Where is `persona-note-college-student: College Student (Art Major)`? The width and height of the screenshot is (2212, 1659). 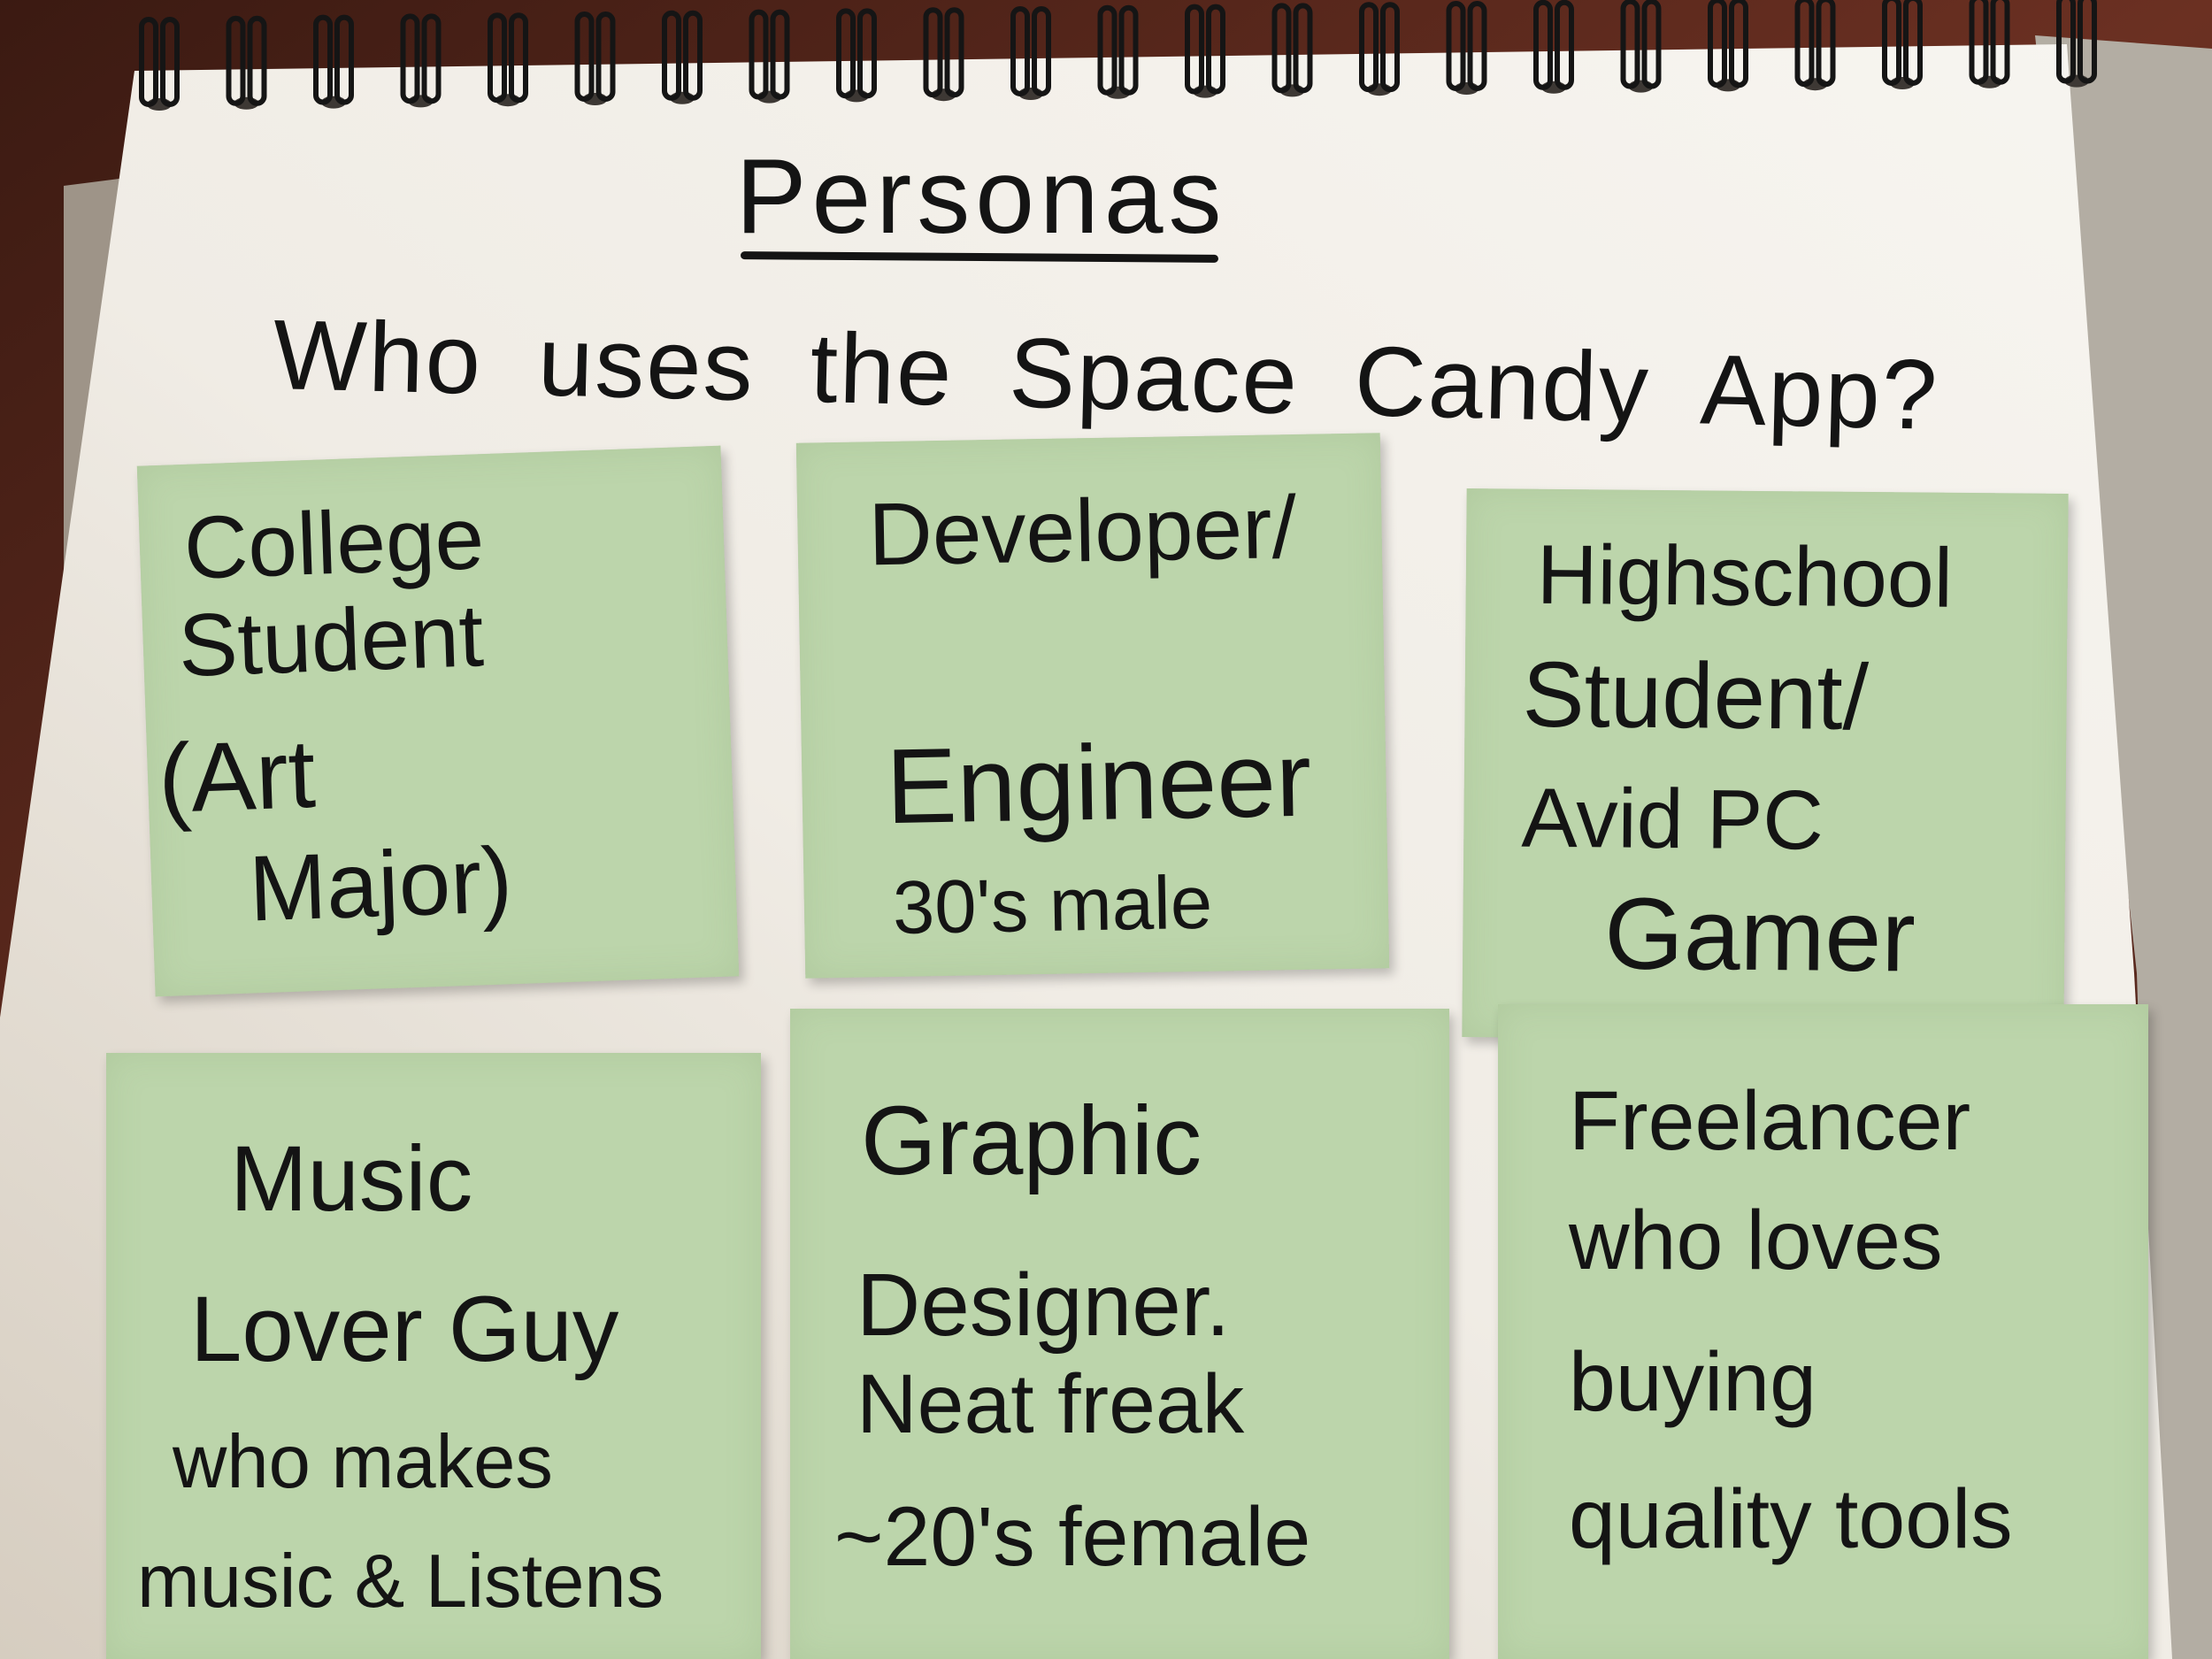 persona-note-college-student: College Student (Art Major) is located at coordinates (438, 721).